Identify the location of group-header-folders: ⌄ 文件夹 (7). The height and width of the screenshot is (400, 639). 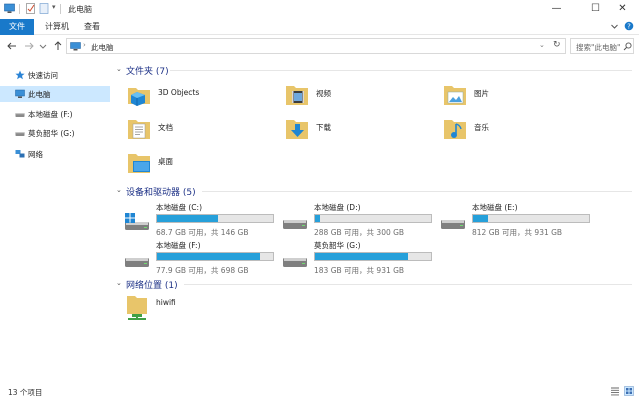
(372, 70).